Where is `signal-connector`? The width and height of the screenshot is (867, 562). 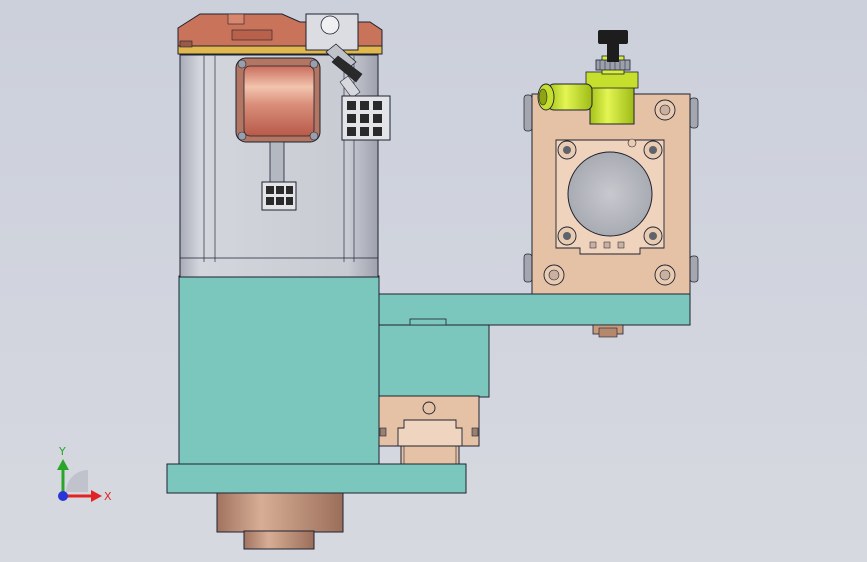 signal-connector is located at coordinates (366, 118).